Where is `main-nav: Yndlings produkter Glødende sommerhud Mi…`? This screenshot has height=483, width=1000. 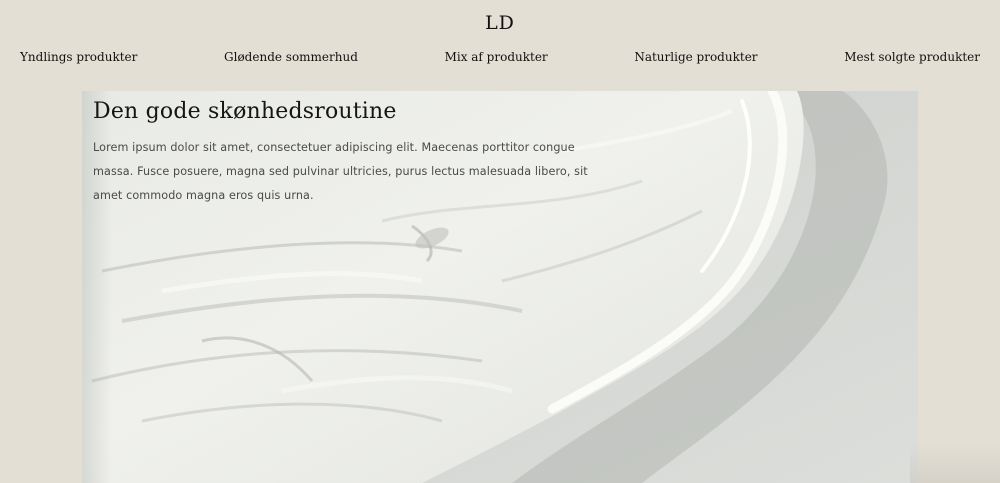 main-nav: Yndlings produkter Glødende sommerhud Mi… is located at coordinates (500, 57).